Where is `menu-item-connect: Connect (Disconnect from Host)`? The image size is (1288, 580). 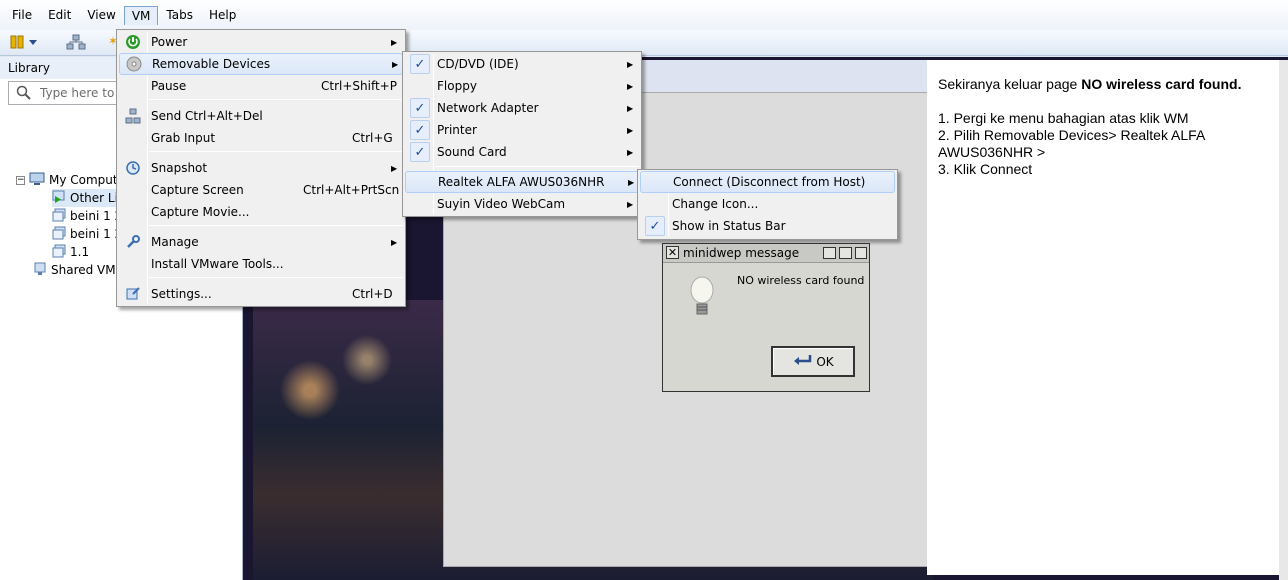
menu-item-connect: Connect (Disconnect from Host) is located at coordinates (767, 182).